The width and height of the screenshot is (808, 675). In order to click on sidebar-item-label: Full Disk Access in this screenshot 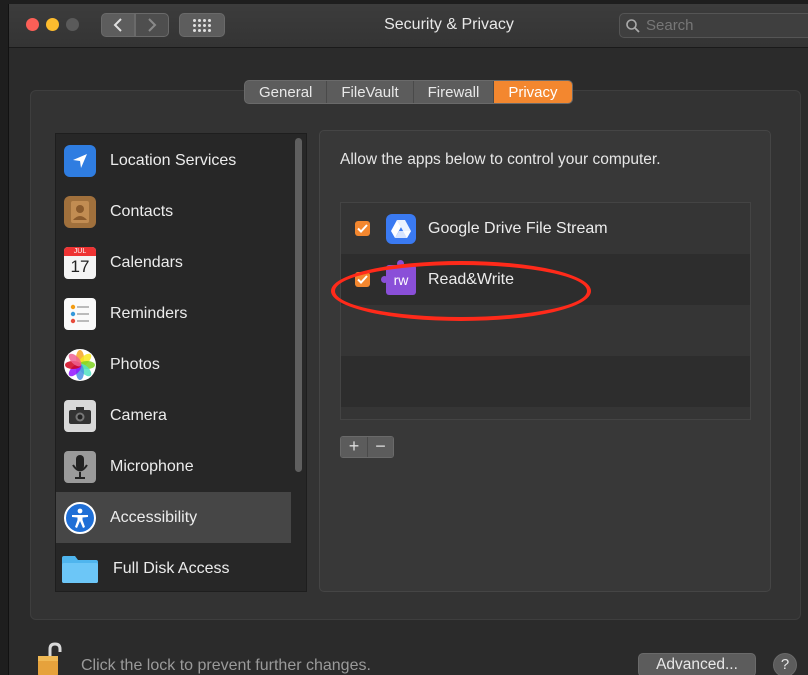, I will do `click(171, 568)`.